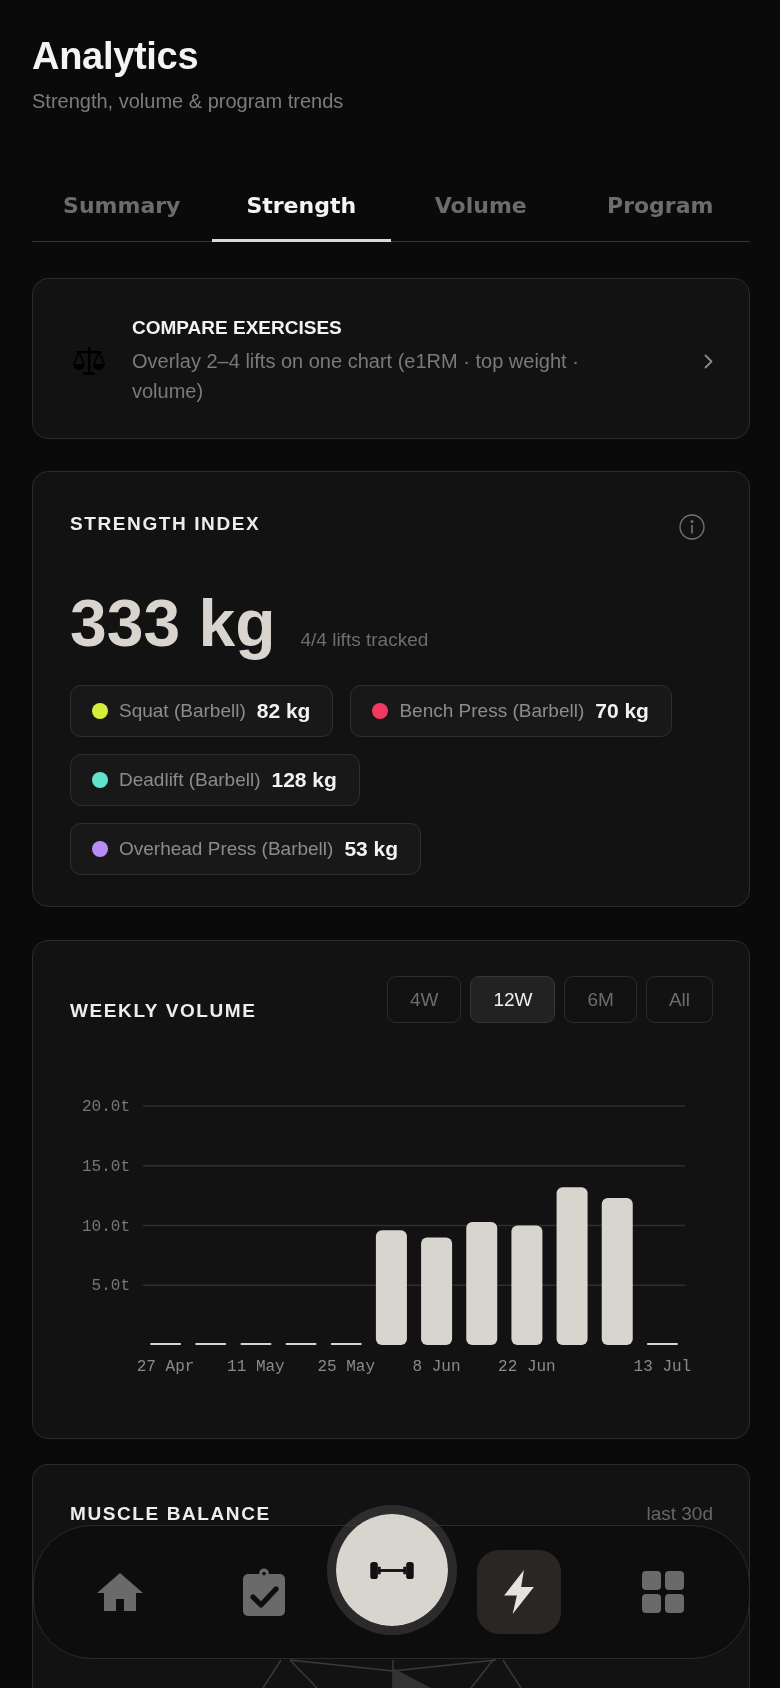  What do you see at coordinates (263, 1592) in the screenshot?
I see `clipboard-check-icon` at bounding box center [263, 1592].